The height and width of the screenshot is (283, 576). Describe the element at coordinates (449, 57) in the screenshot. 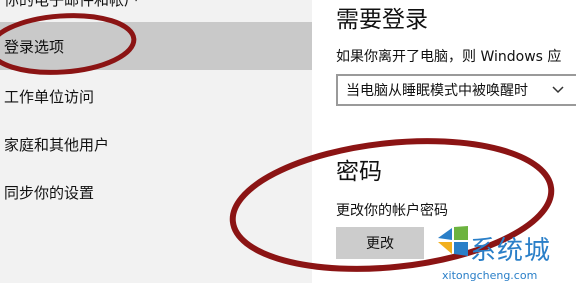

I see `require-signin-description: 如果你离开了电脑，则 Windows 应` at that location.